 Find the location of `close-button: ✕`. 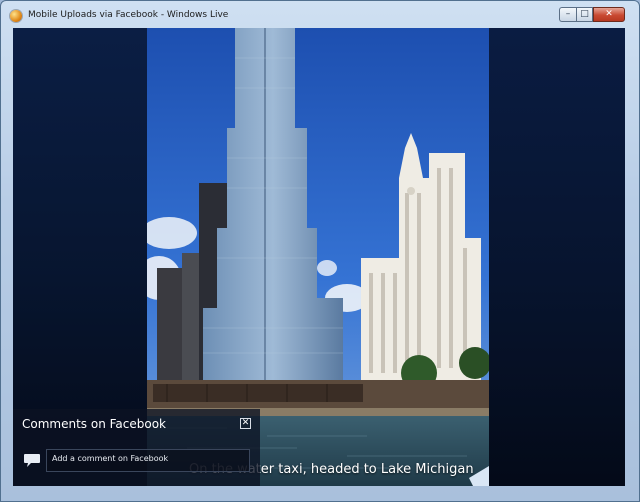

close-button: ✕ is located at coordinates (609, 14).